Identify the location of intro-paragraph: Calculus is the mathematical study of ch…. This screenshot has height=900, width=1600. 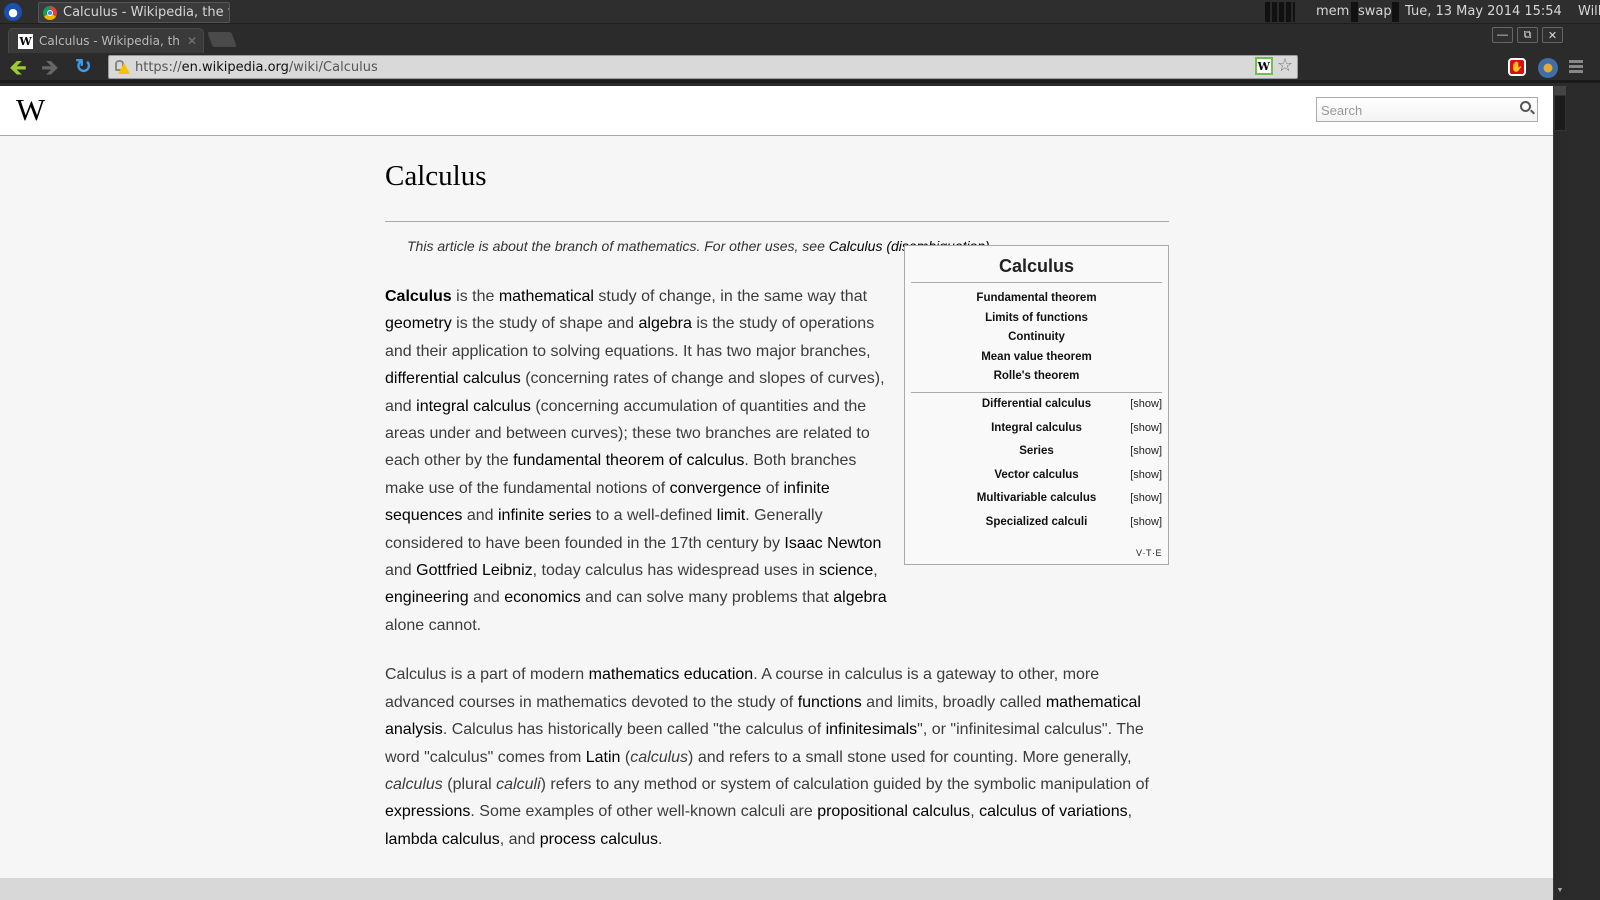
(636, 461).